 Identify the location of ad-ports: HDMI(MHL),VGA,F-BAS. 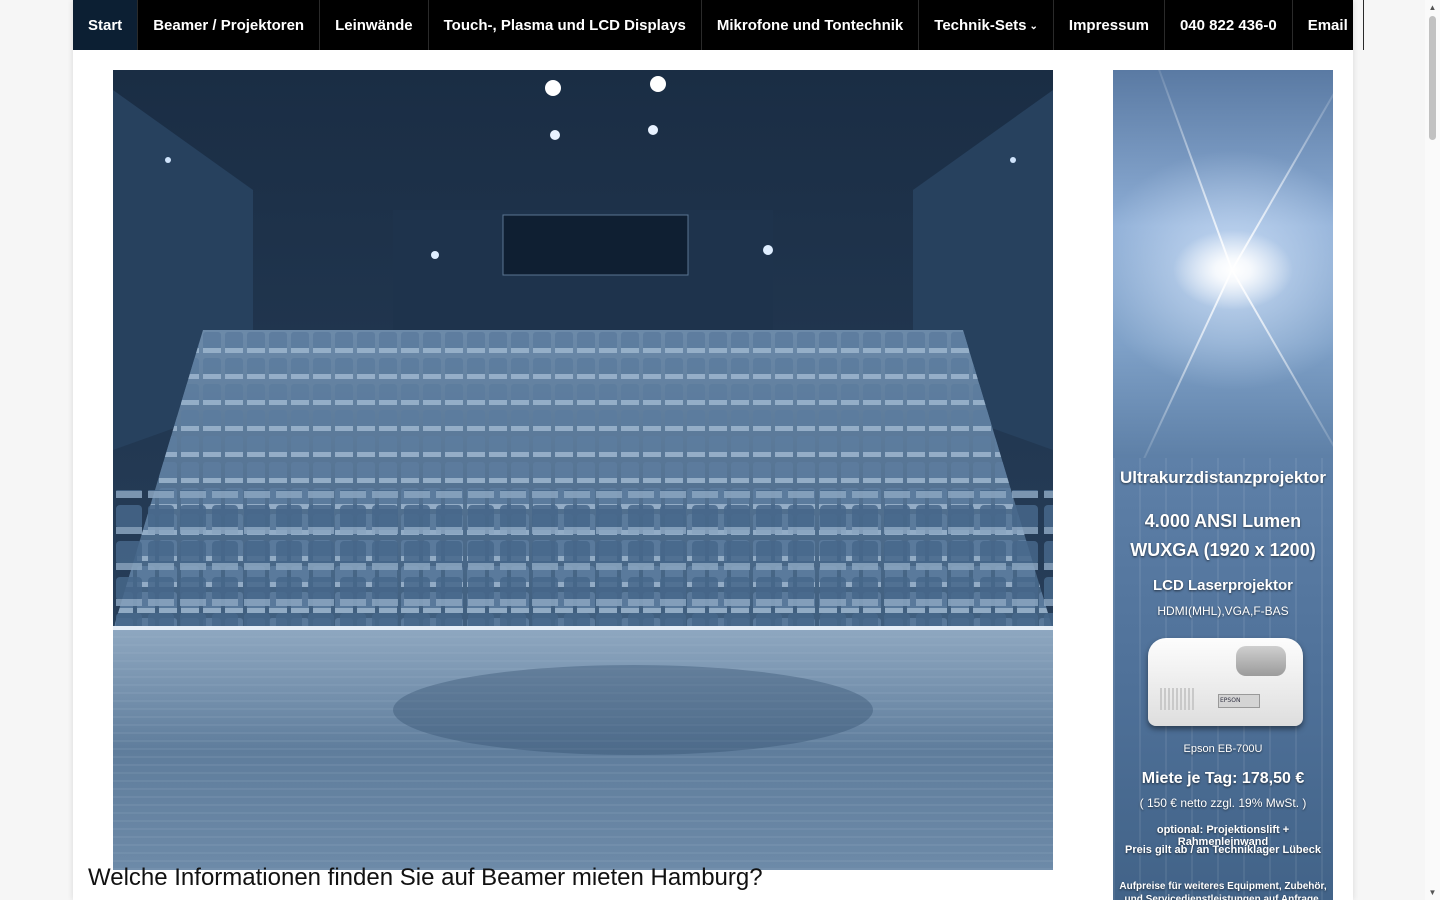
(1223, 611).